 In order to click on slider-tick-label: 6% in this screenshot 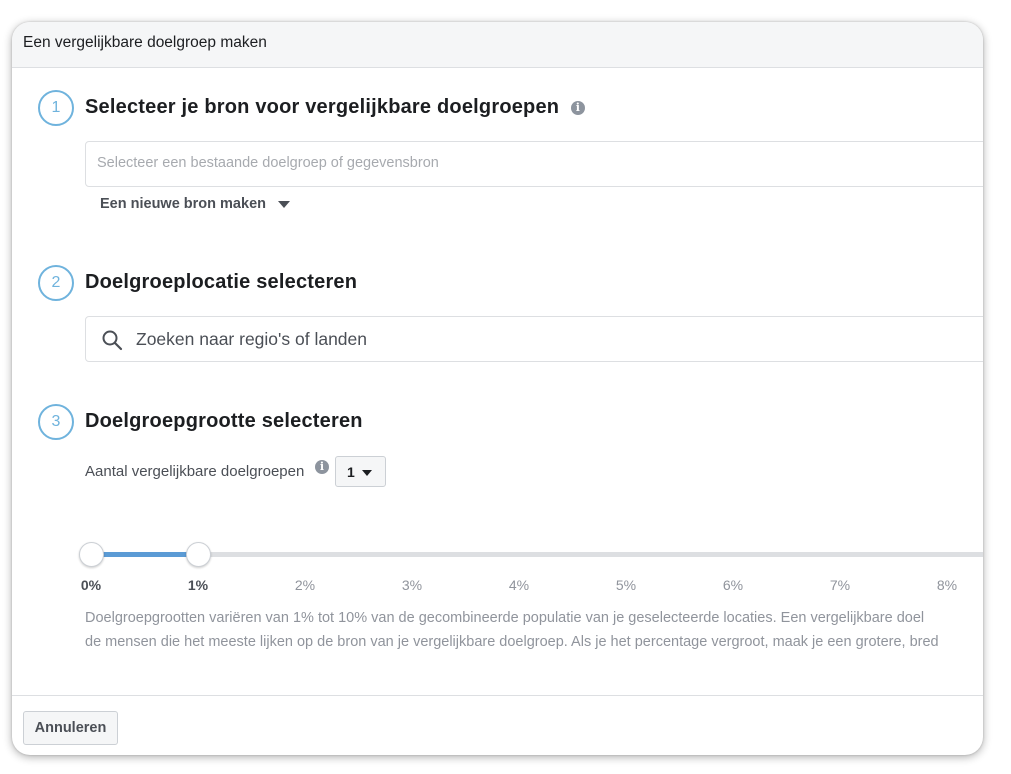, I will do `click(733, 585)`.